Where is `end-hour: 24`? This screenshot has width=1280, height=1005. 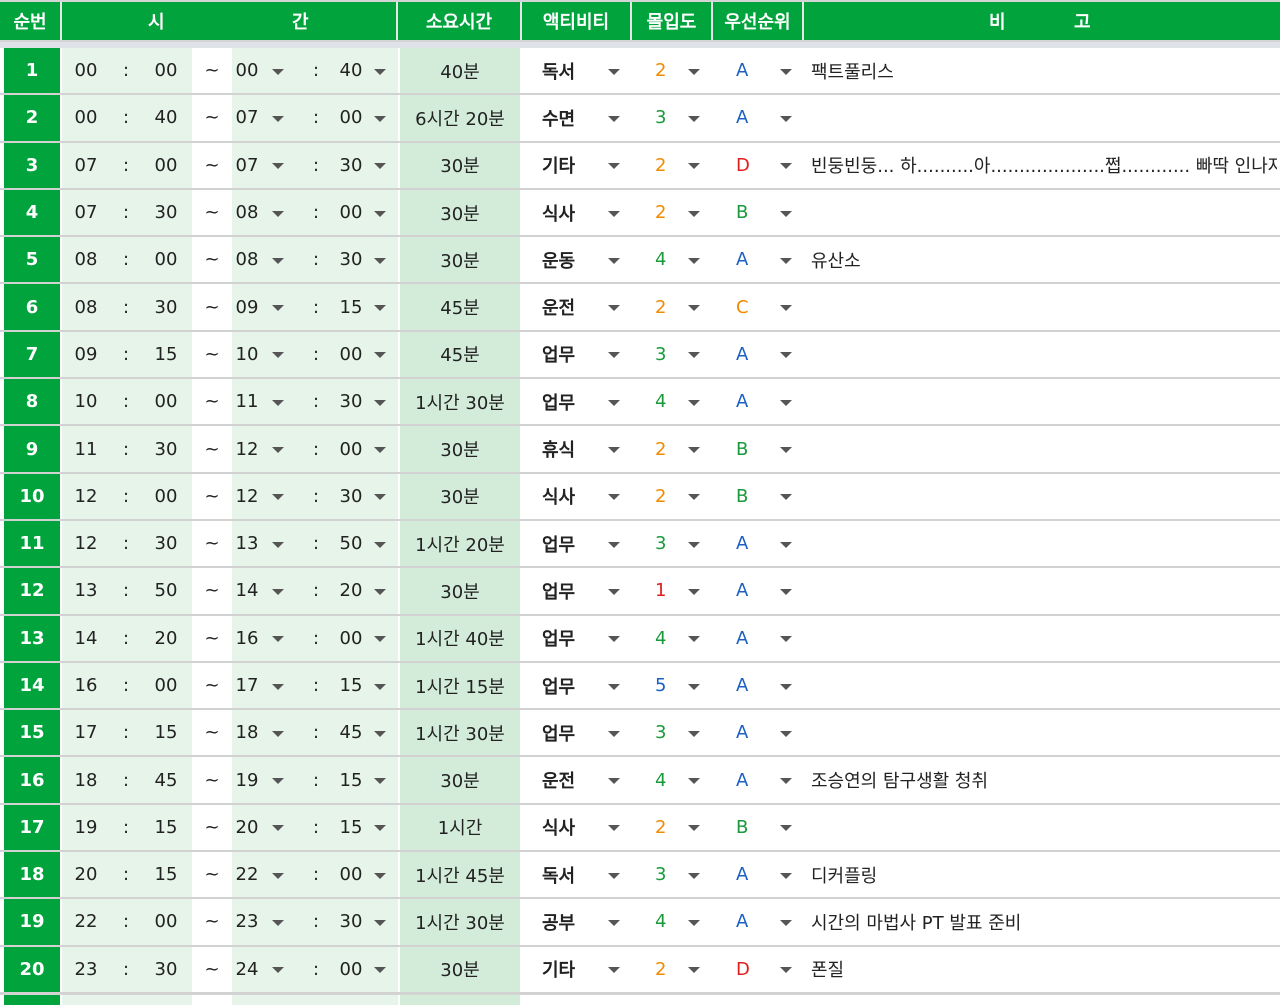 end-hour: 24 is located at coordinates (247, 969).